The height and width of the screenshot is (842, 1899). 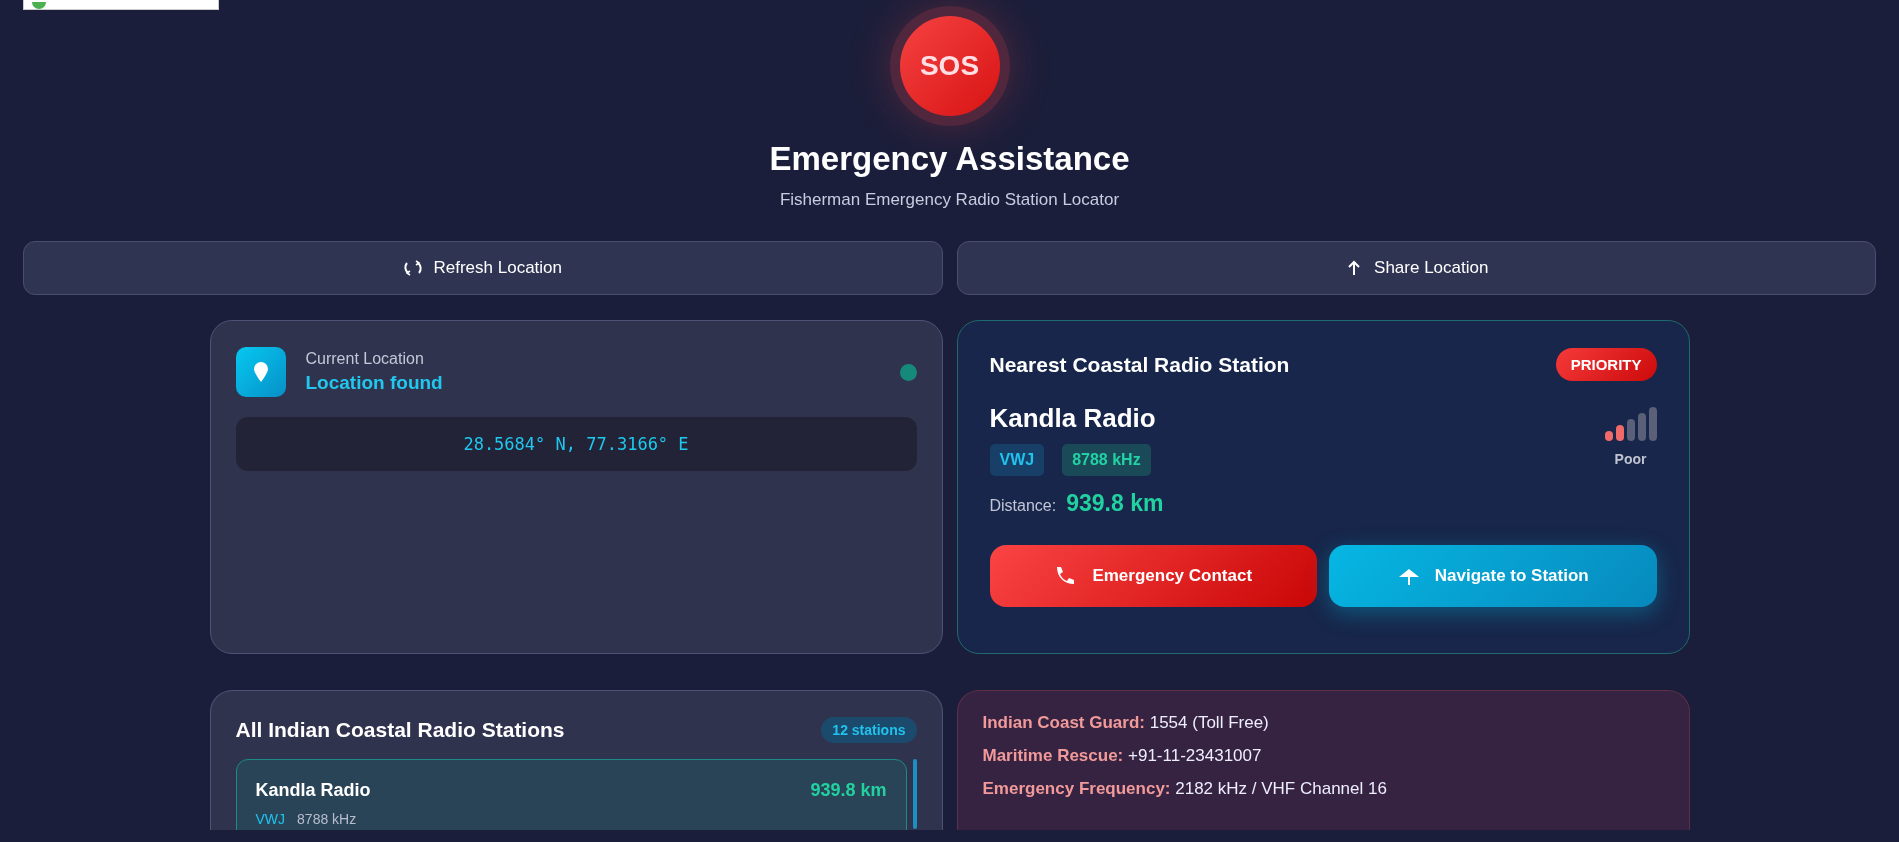 What do you see at coordinates (869, 730) in the screenshot?
I see `station-count-badge: 12 stations` at bounding box center [869, 730].